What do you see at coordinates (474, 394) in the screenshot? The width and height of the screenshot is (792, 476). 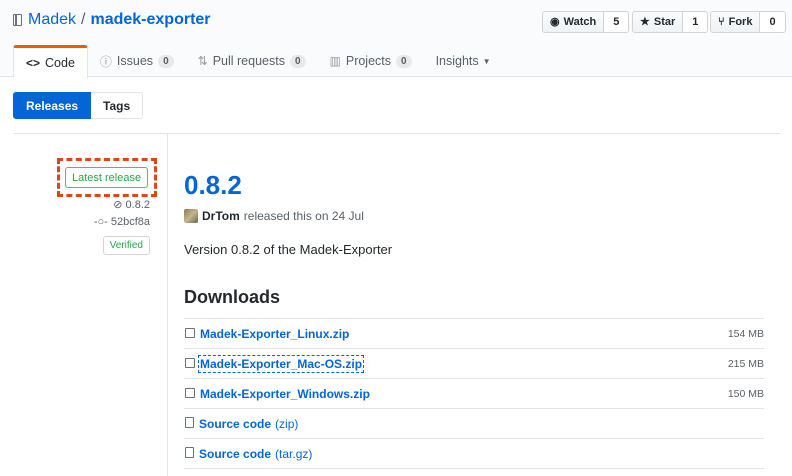 I see `asset-row: Madek-Exporter_Windows.zip 150 MB` at bounding box center [474, 394].